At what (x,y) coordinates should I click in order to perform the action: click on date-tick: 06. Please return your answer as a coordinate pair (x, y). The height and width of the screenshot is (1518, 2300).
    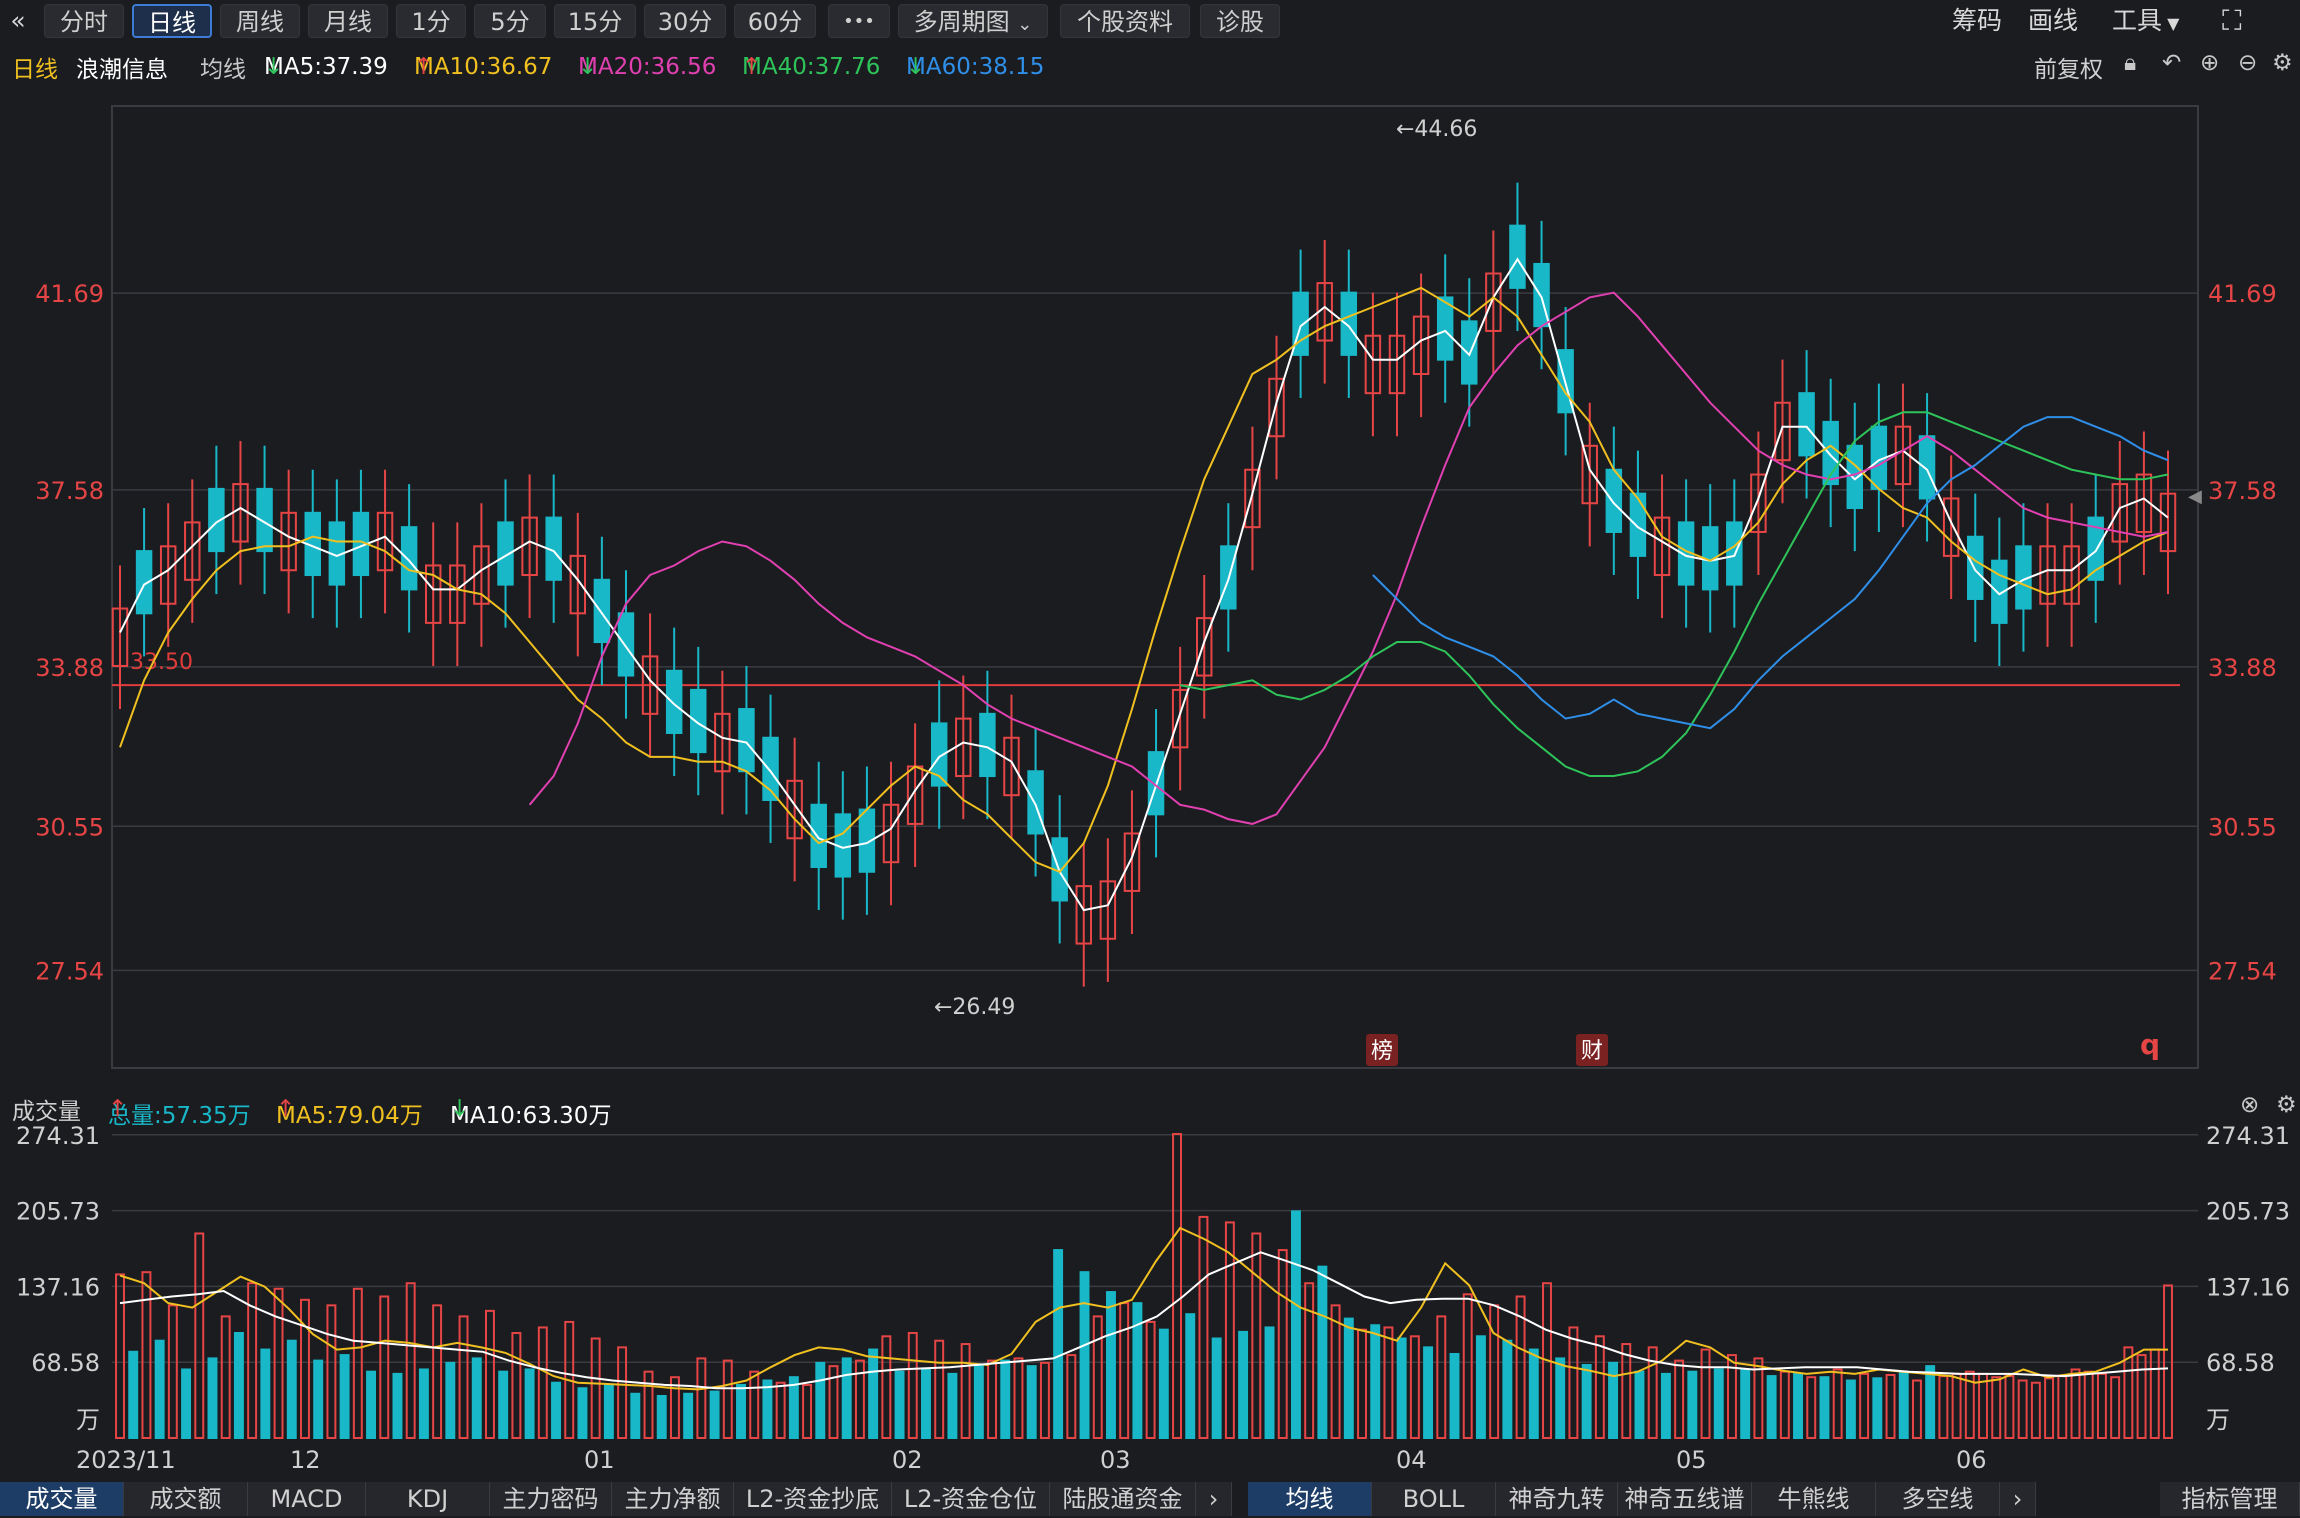
    Looking at the image, I should click on (1971, 1460).